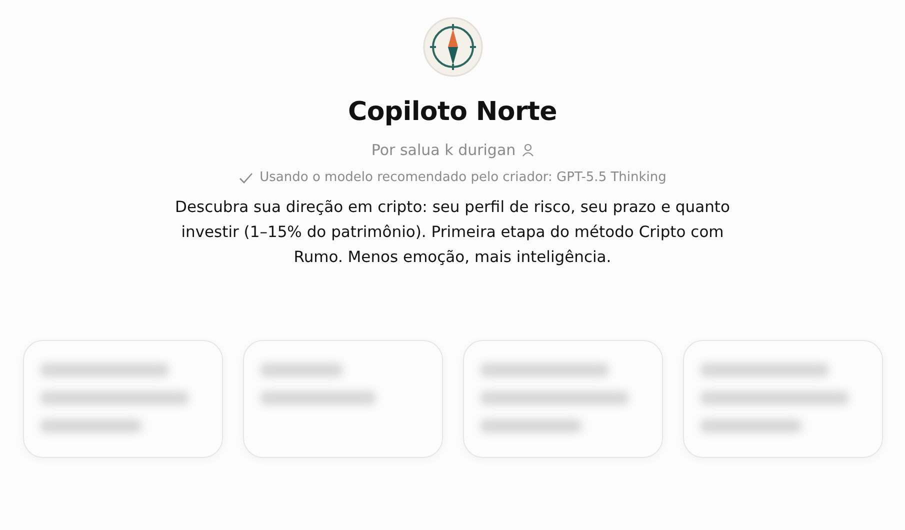  What do you see at coordinates (452, 232) in the screenshot?
I see `gpt-description: Descubra sua direção em cripto: seu perfil de risco, seu prazo e quanto investir (1–15% do patrimônio). Primeira etapa do método Cripto com Rumo. Menos emoção, mais inteligência.` at bounding box center [452, 232].